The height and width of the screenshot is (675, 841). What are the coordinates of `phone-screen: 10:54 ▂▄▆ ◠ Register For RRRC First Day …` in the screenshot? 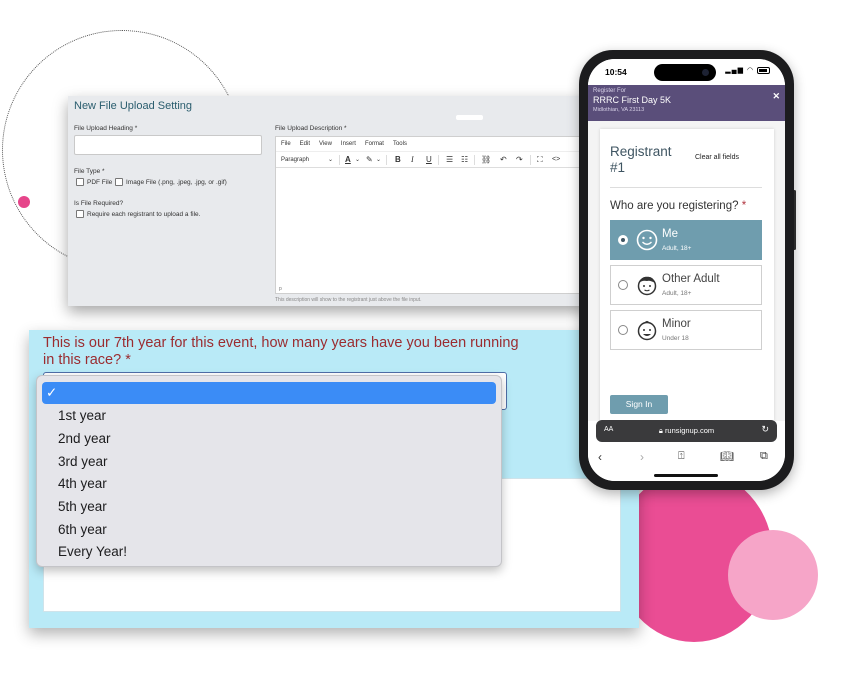 It's located at (686, 270).